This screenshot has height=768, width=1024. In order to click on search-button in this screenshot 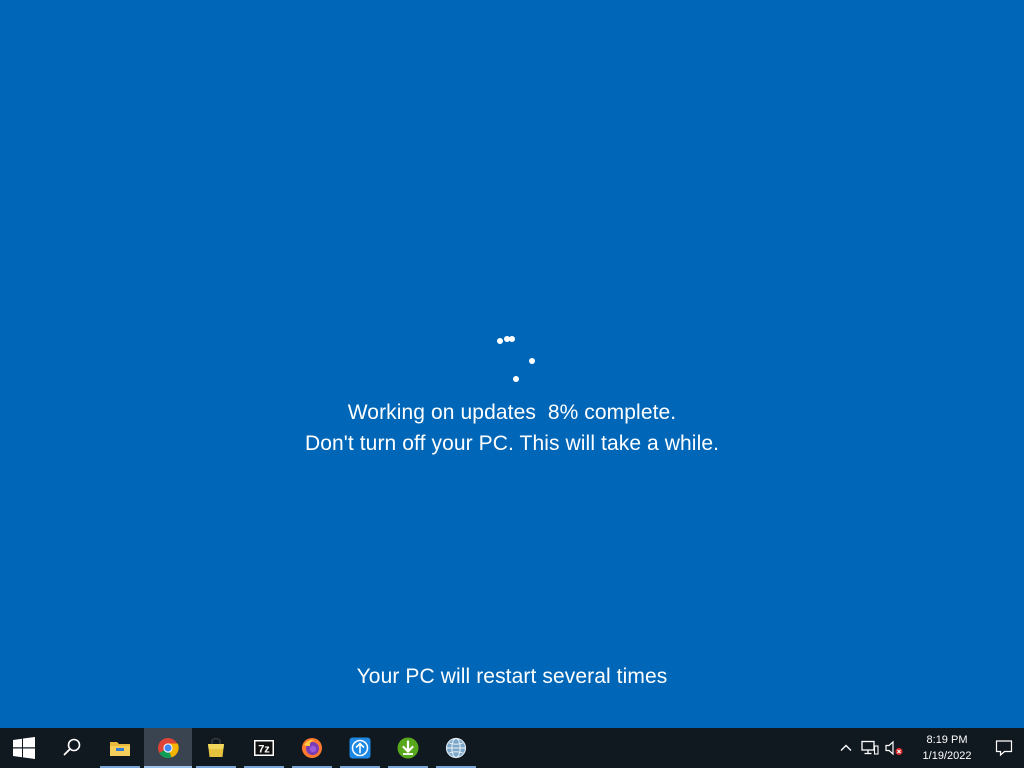, I will do `click(72, 748)`.